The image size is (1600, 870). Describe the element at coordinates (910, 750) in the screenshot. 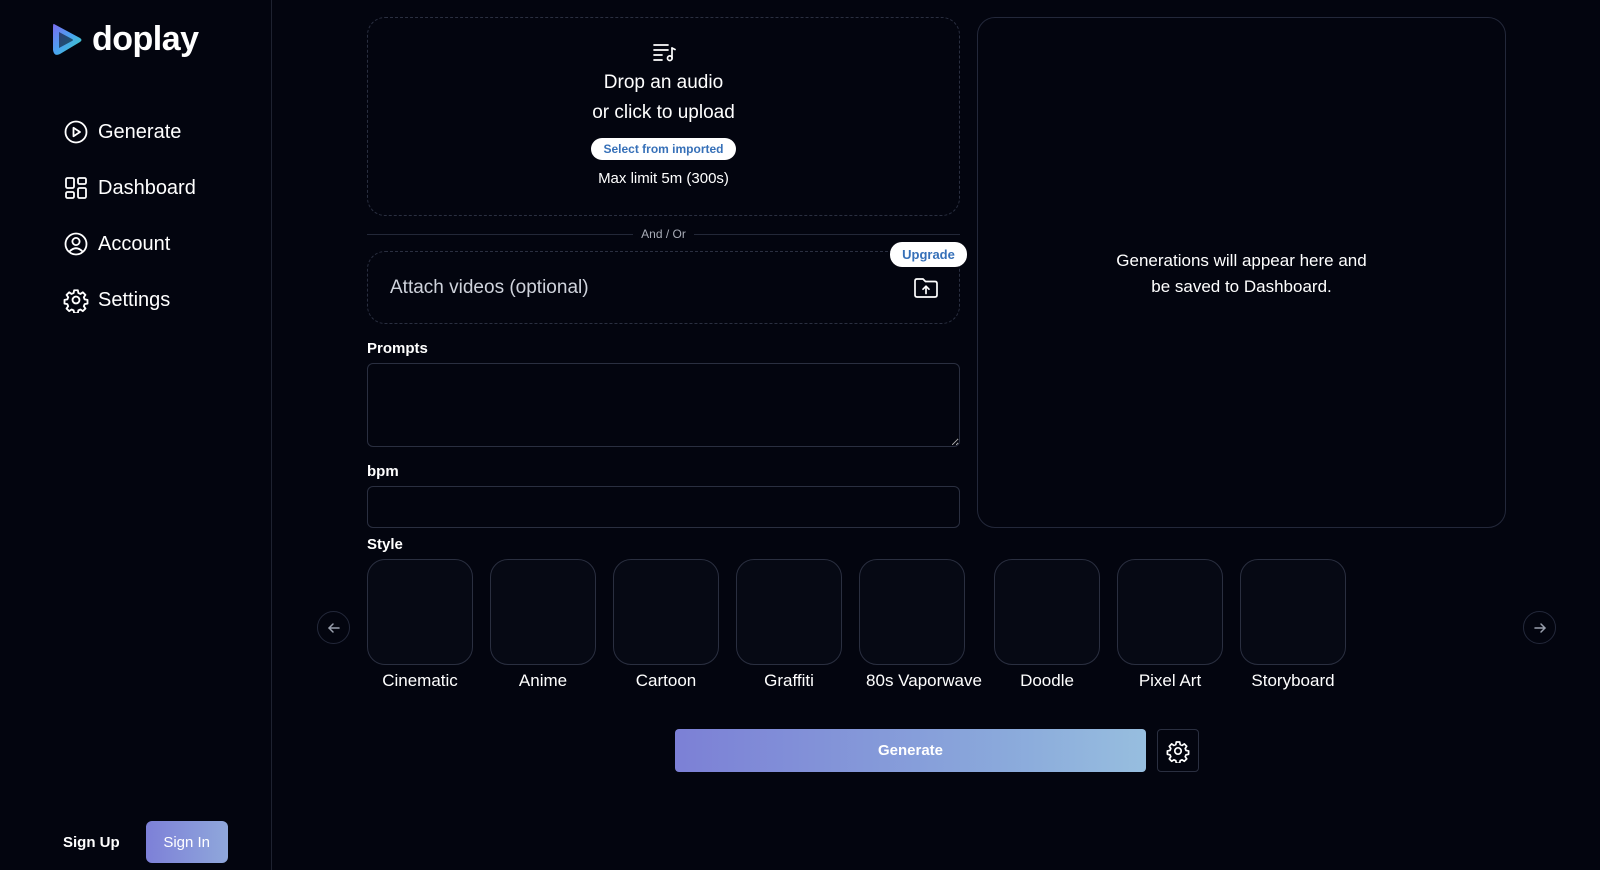

I see `generate-button: Generate` at that location.